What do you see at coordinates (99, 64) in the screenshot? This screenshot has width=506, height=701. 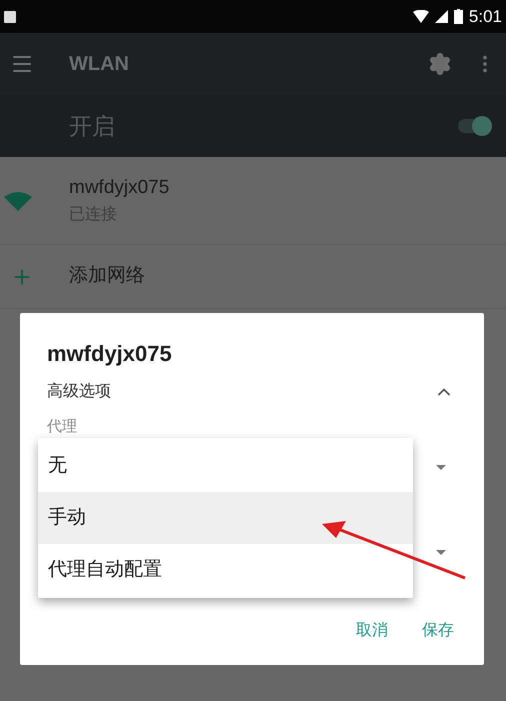 I see `toolbar-title: WLAN` at bounding box center [99, 64].